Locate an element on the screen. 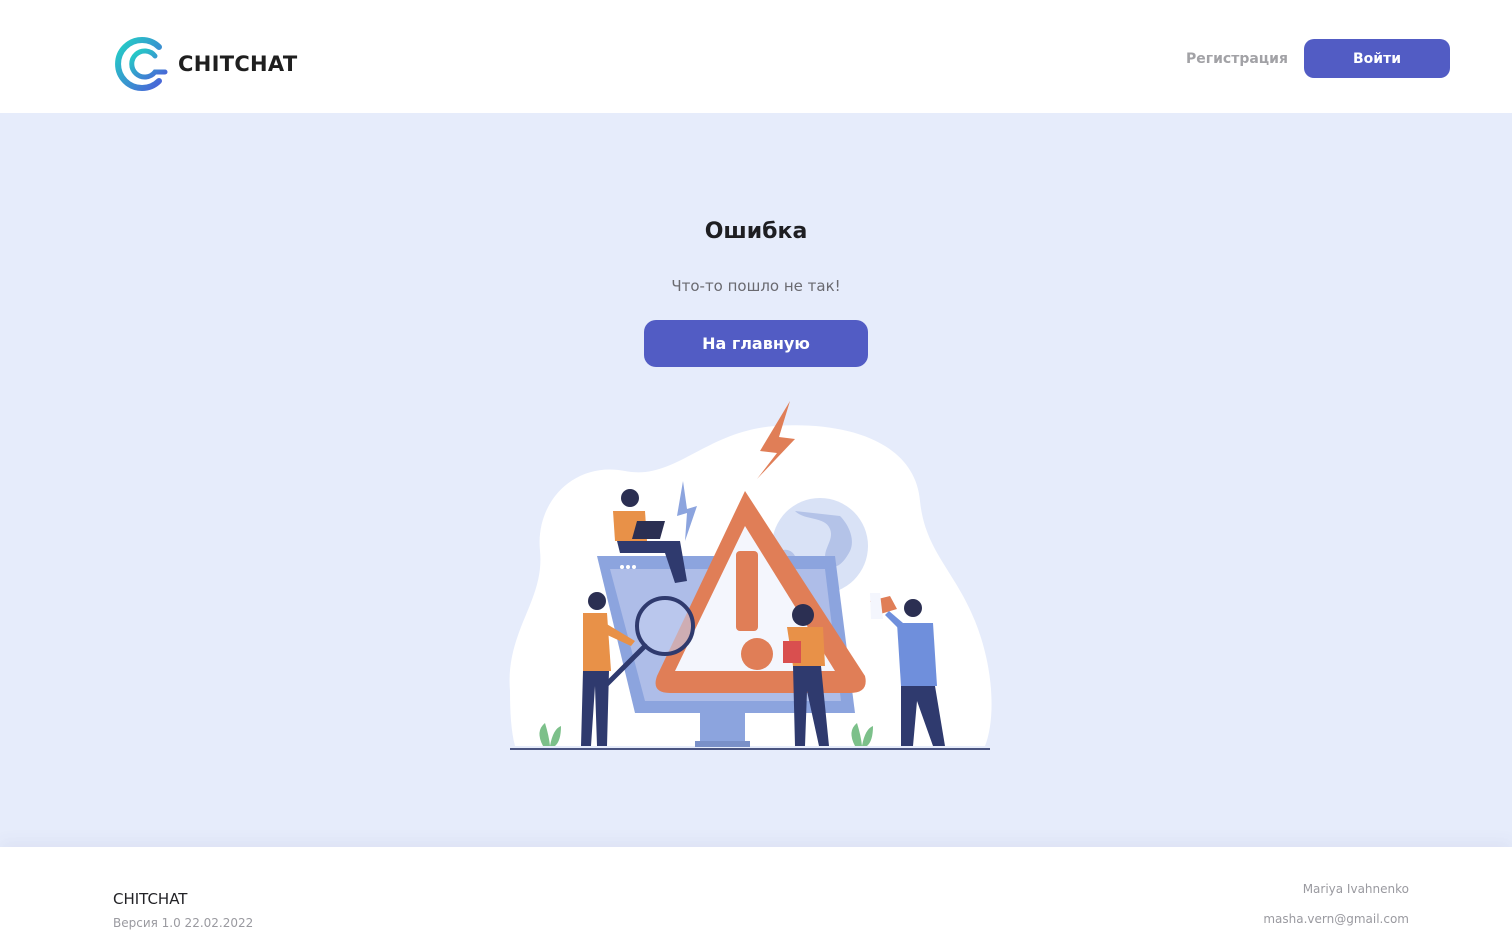 Image resolution: width=1512 pixels, height=952 pixels. logo-text: CHITCHAT is located at coordinates (238, 64).